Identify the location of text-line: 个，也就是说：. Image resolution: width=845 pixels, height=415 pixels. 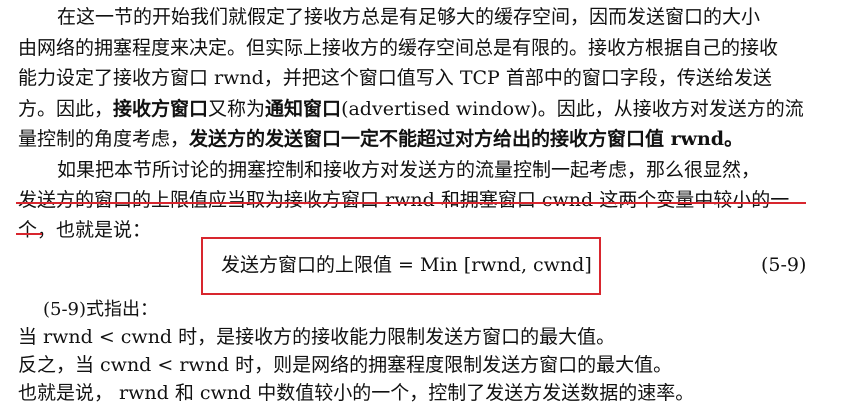
(84, 230).